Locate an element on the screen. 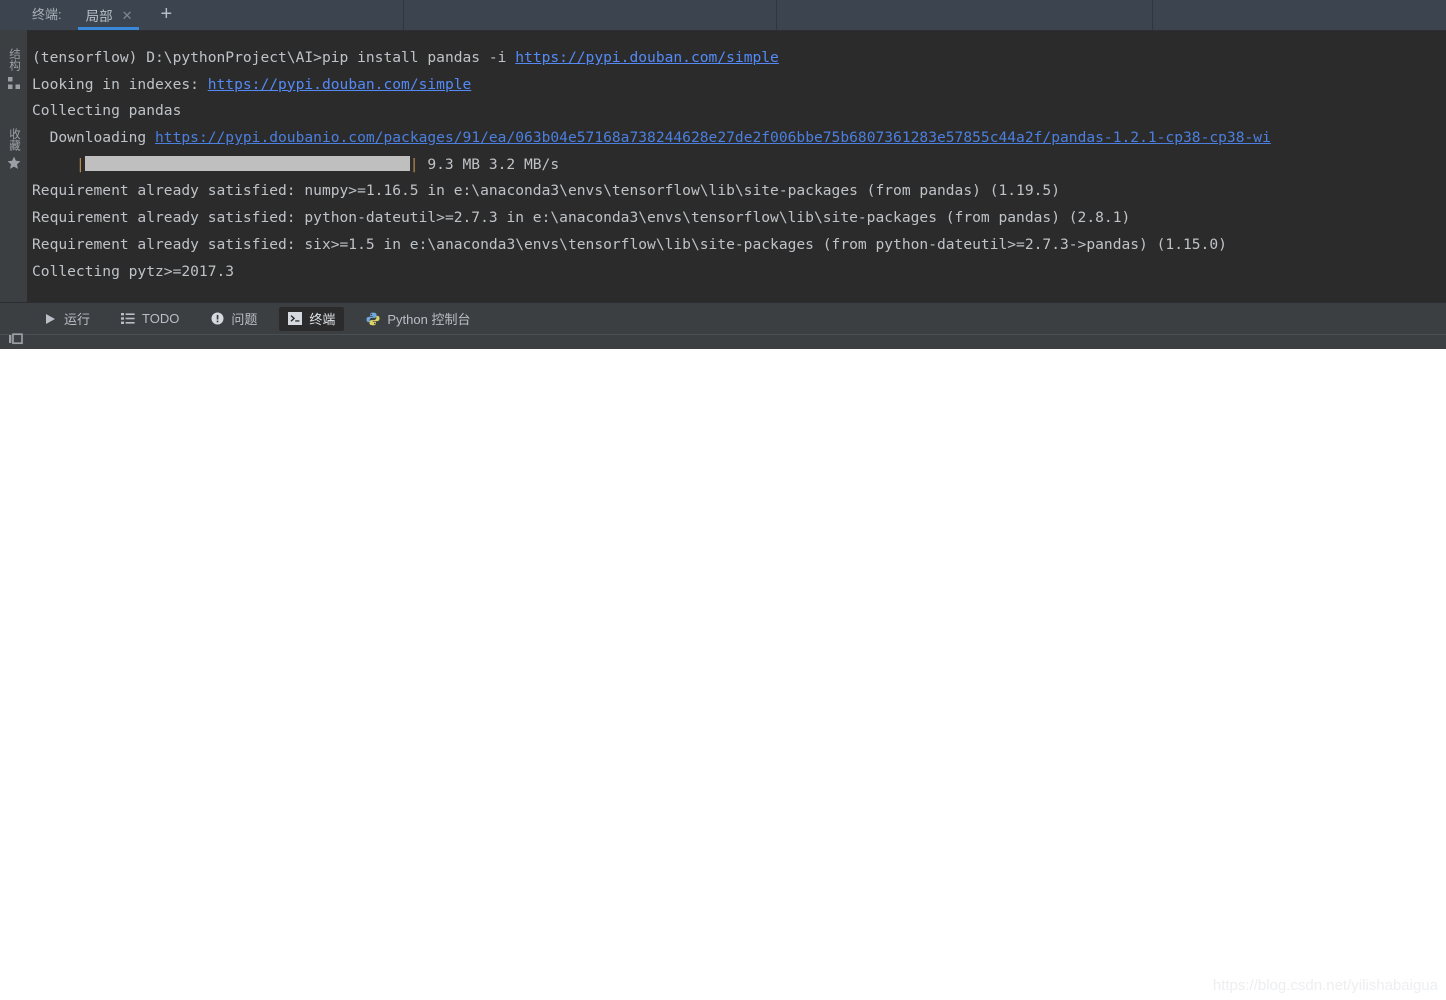 Image resolution: width=1446 pixels, height=1000 pixels. progress-bar-fill is located at coordinates (247, 163).